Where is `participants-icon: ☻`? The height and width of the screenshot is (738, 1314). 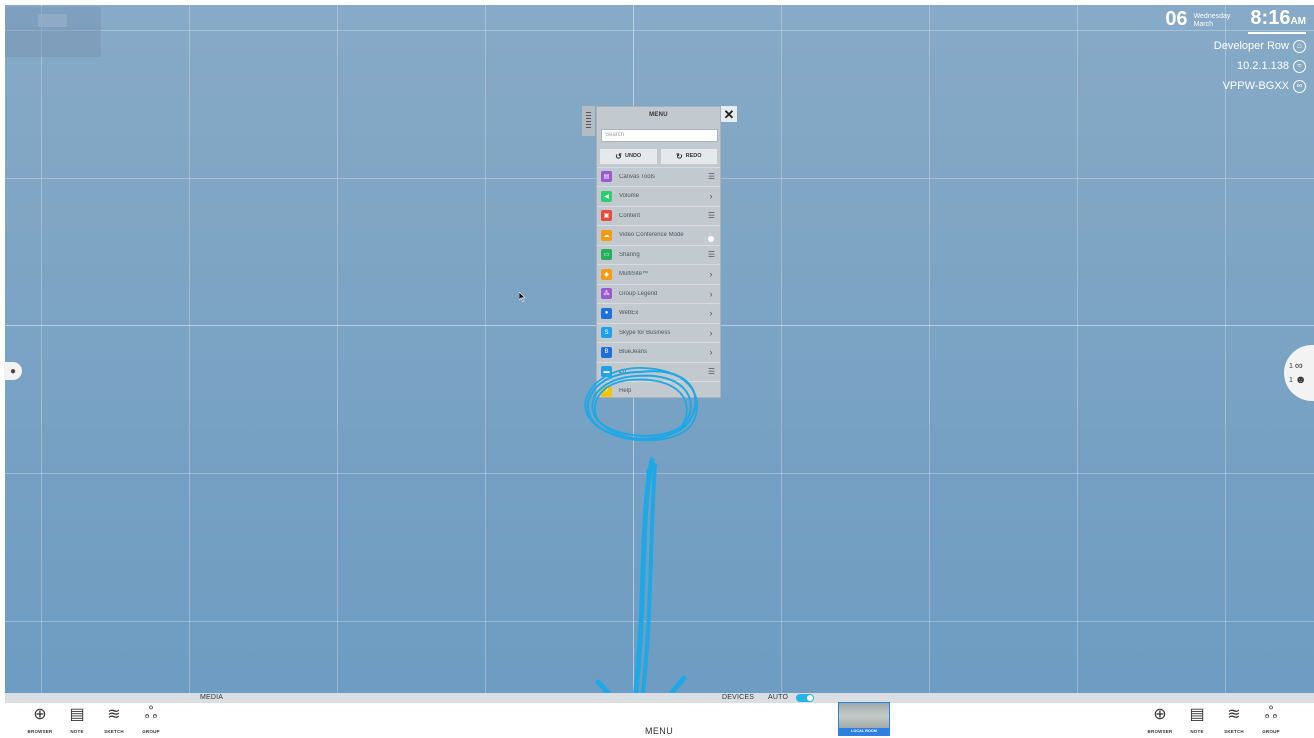
participants-icon: ☻ is located at coordinates (1301, 380).